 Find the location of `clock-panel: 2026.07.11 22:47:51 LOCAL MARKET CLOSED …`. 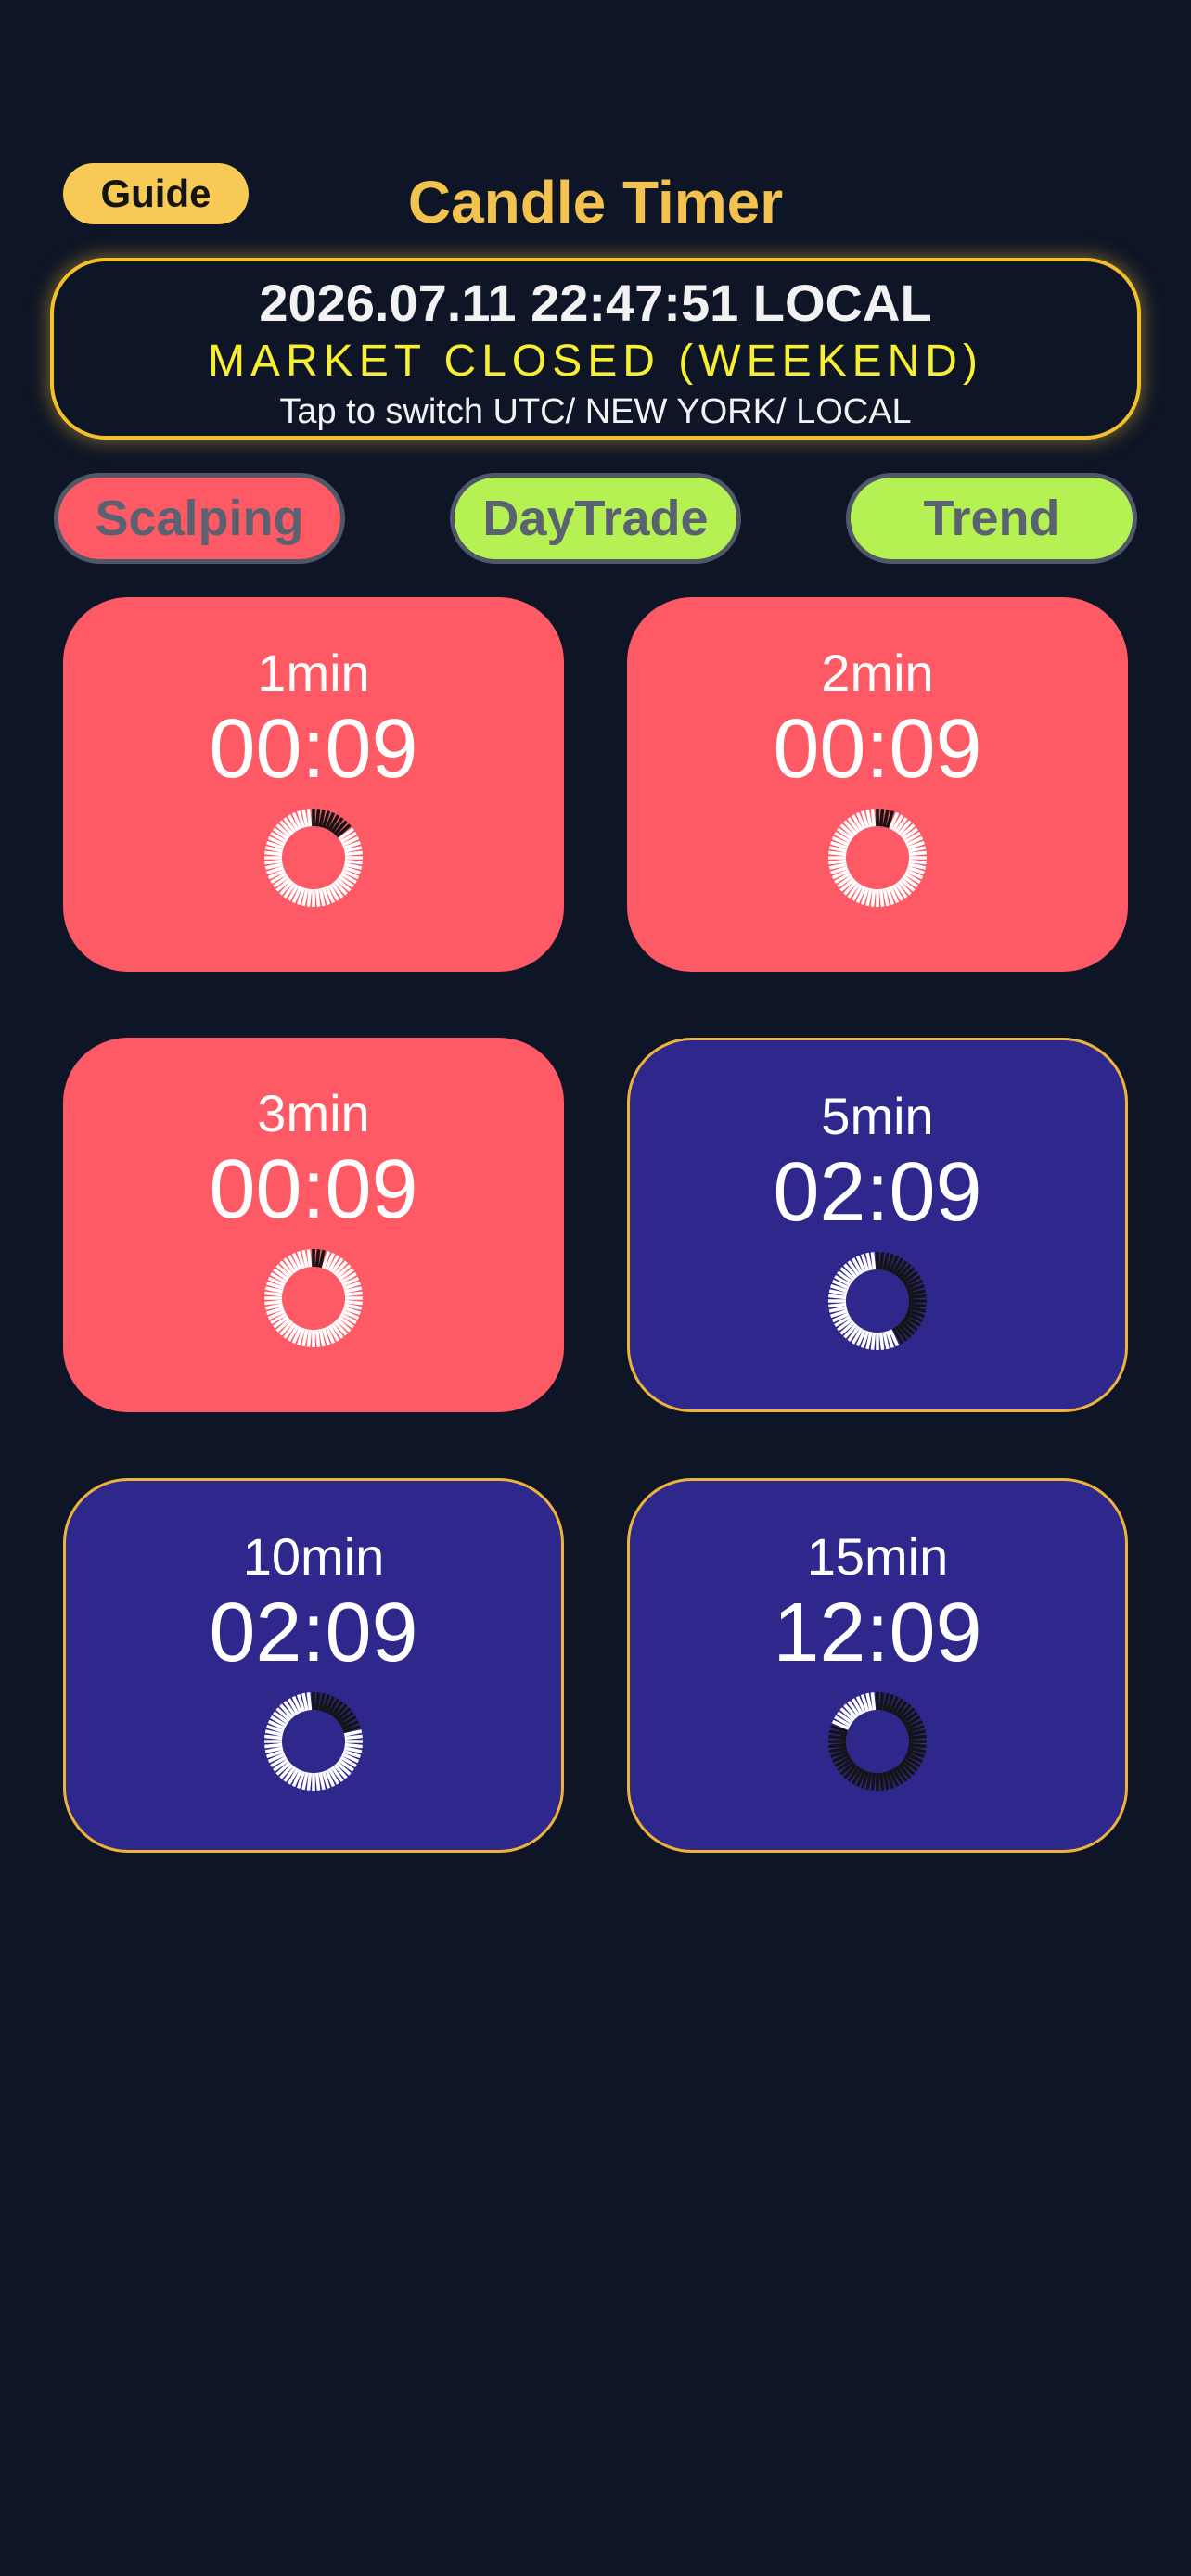

clock-panel: 2026.07.11 22:47:51 LOCAL MARKET CLOSED … is located at coordinates (595, 349).